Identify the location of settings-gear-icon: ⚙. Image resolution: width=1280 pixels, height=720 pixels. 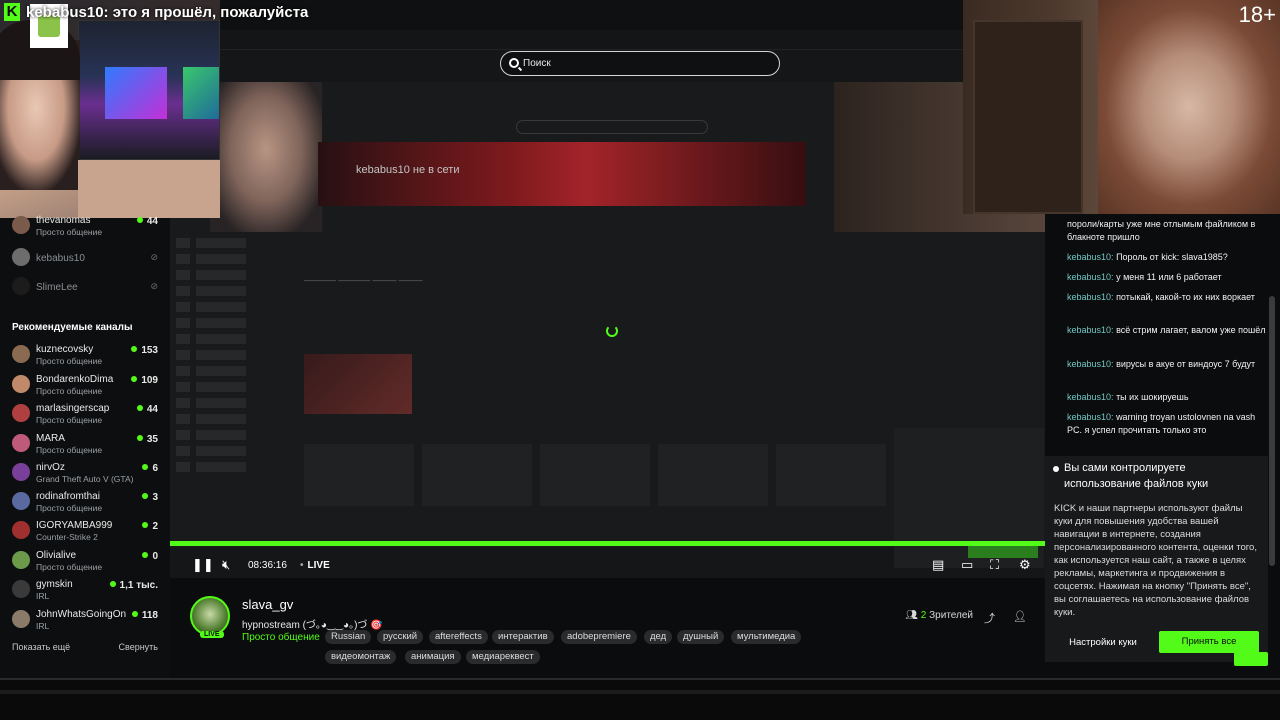
(1025, 565).